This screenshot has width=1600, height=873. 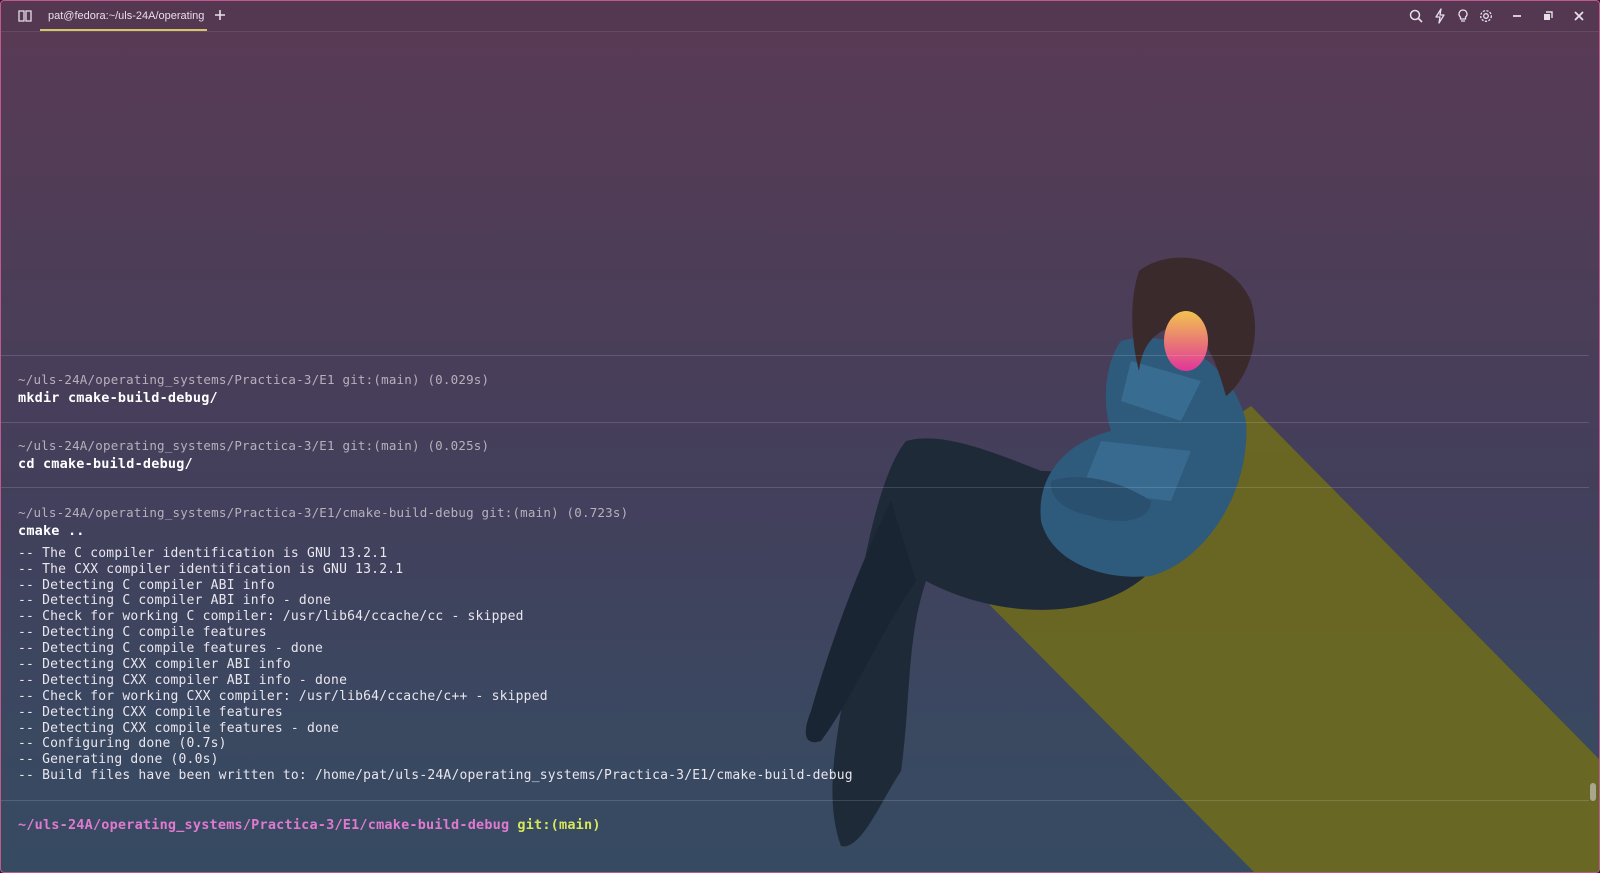 What do you see at coordinates (122, 743) in the screenshot?
I see `output-line: -- Configuring done (0.7s)` at bounding box center [122, 743].